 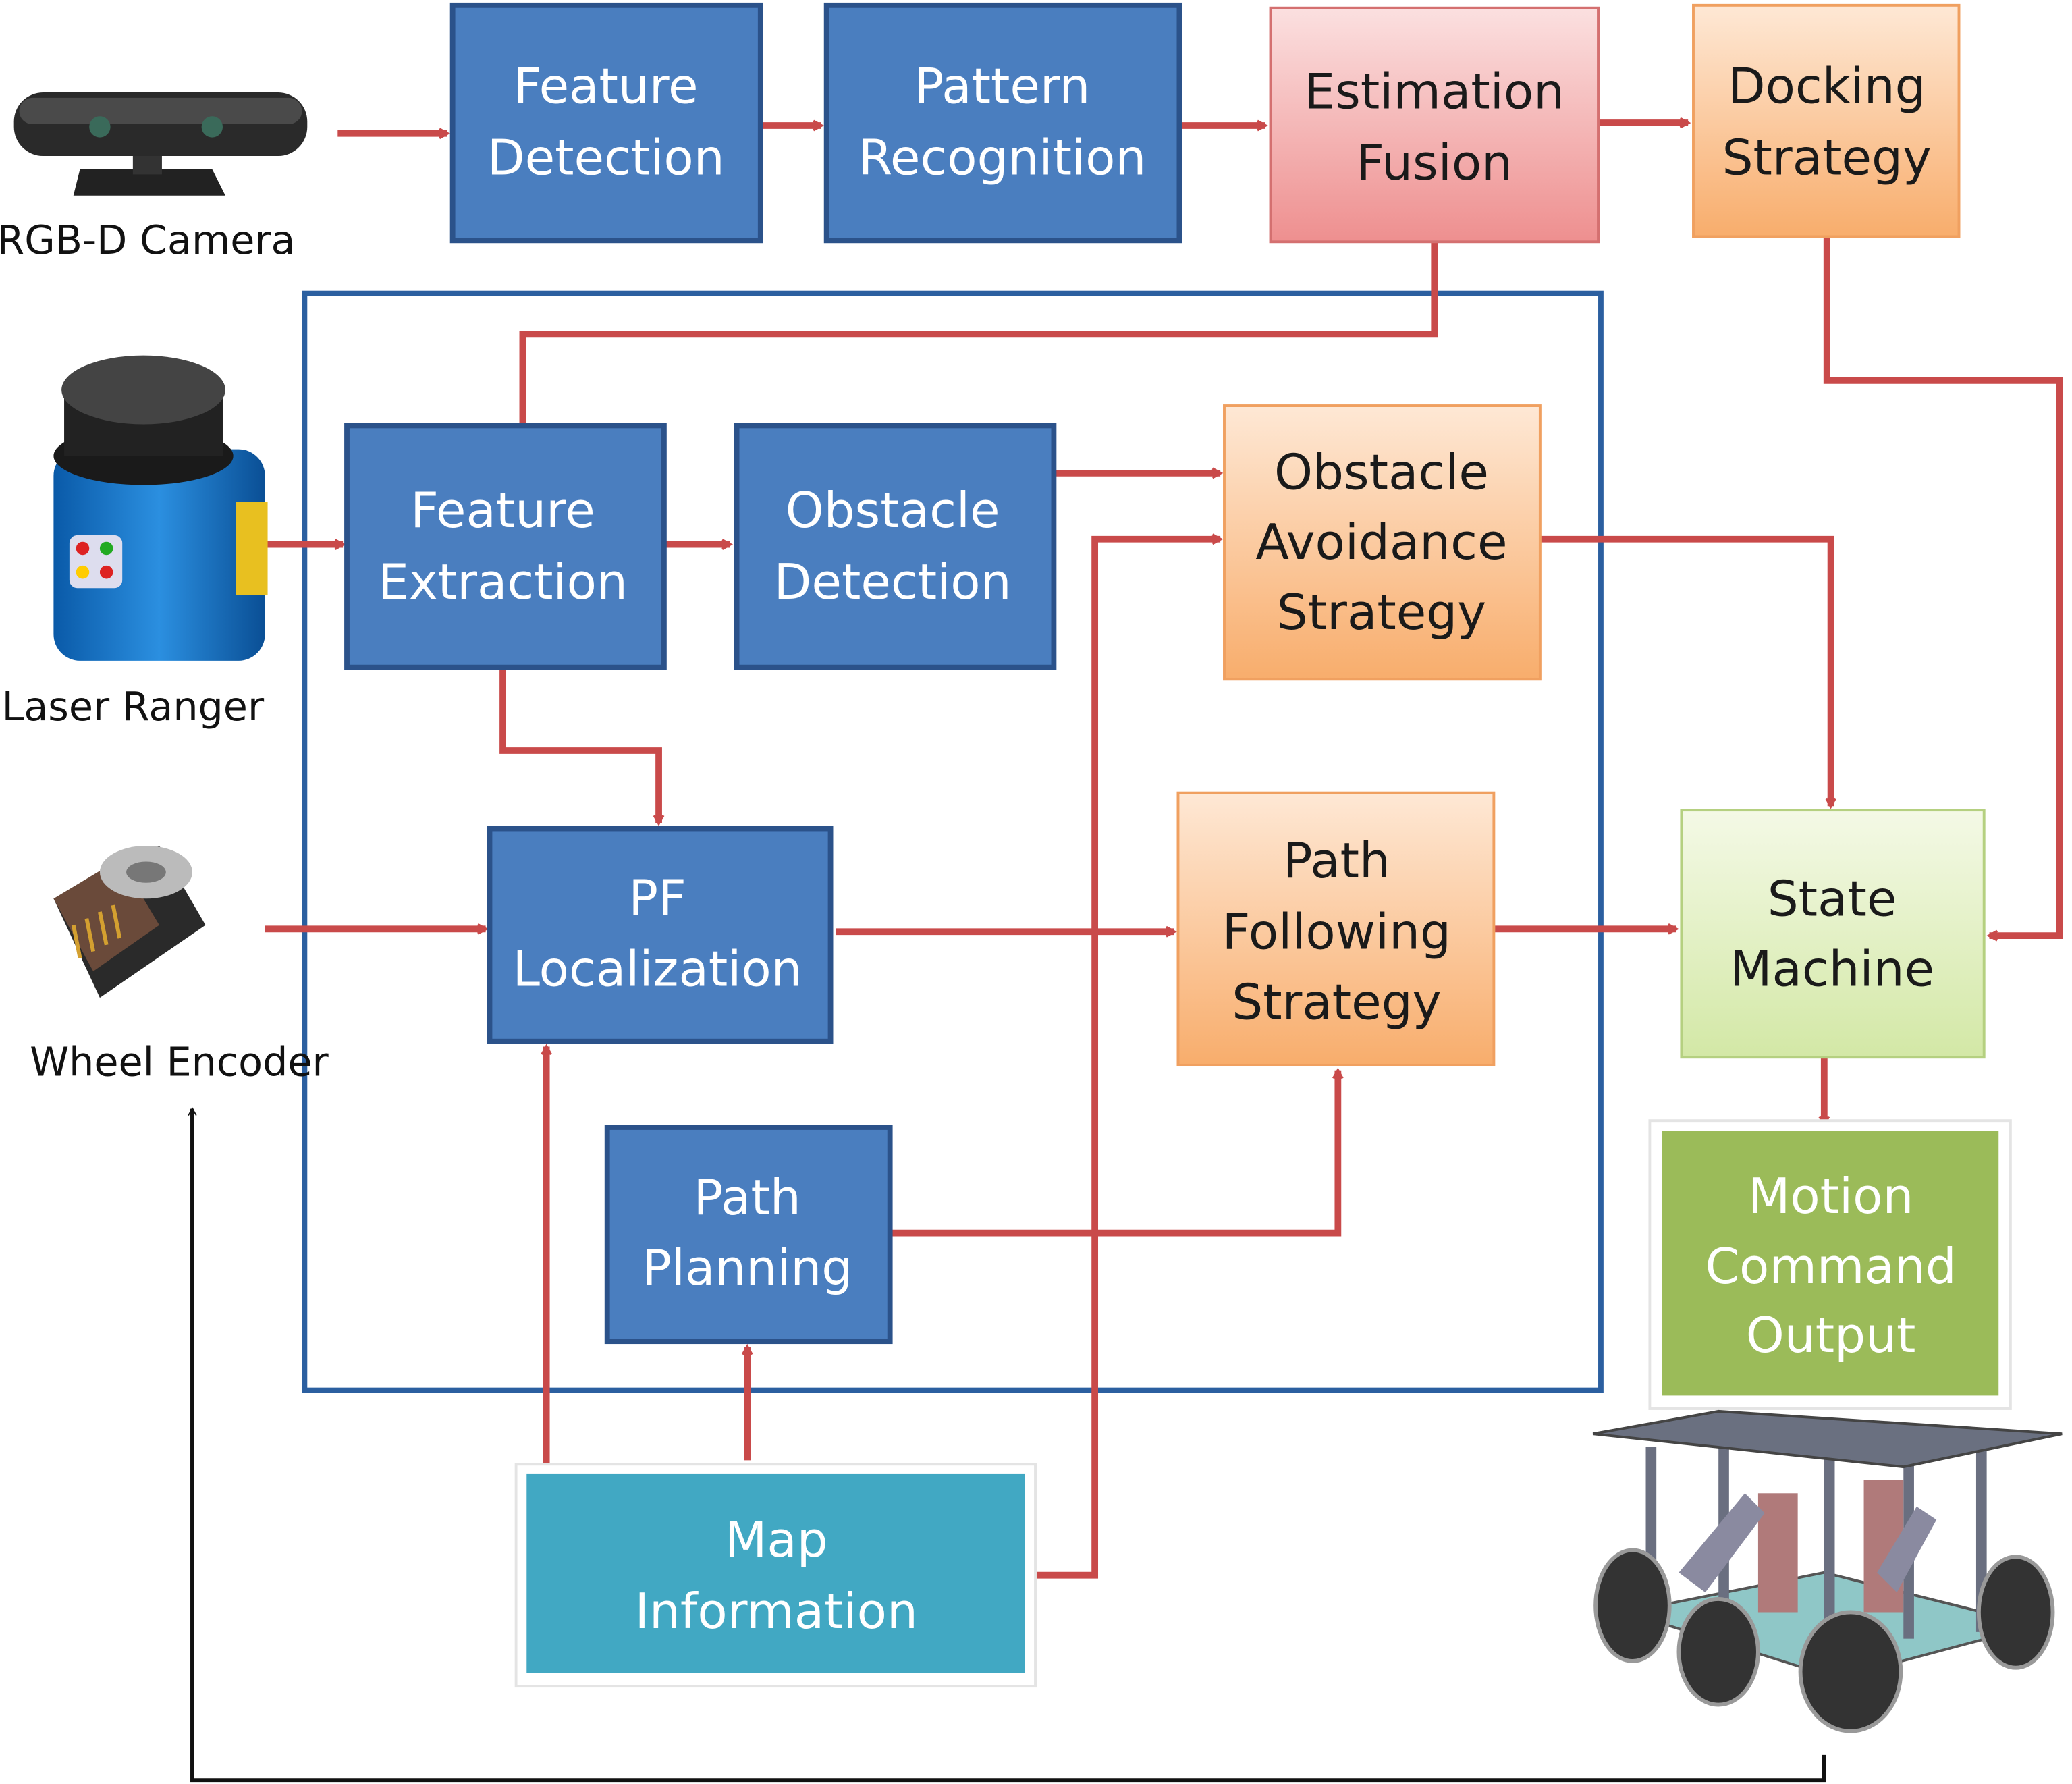 What do you see at coordinates (657, 970) in the screenshot?
I see `box-text: Localization` at bounding box center [657, 970].